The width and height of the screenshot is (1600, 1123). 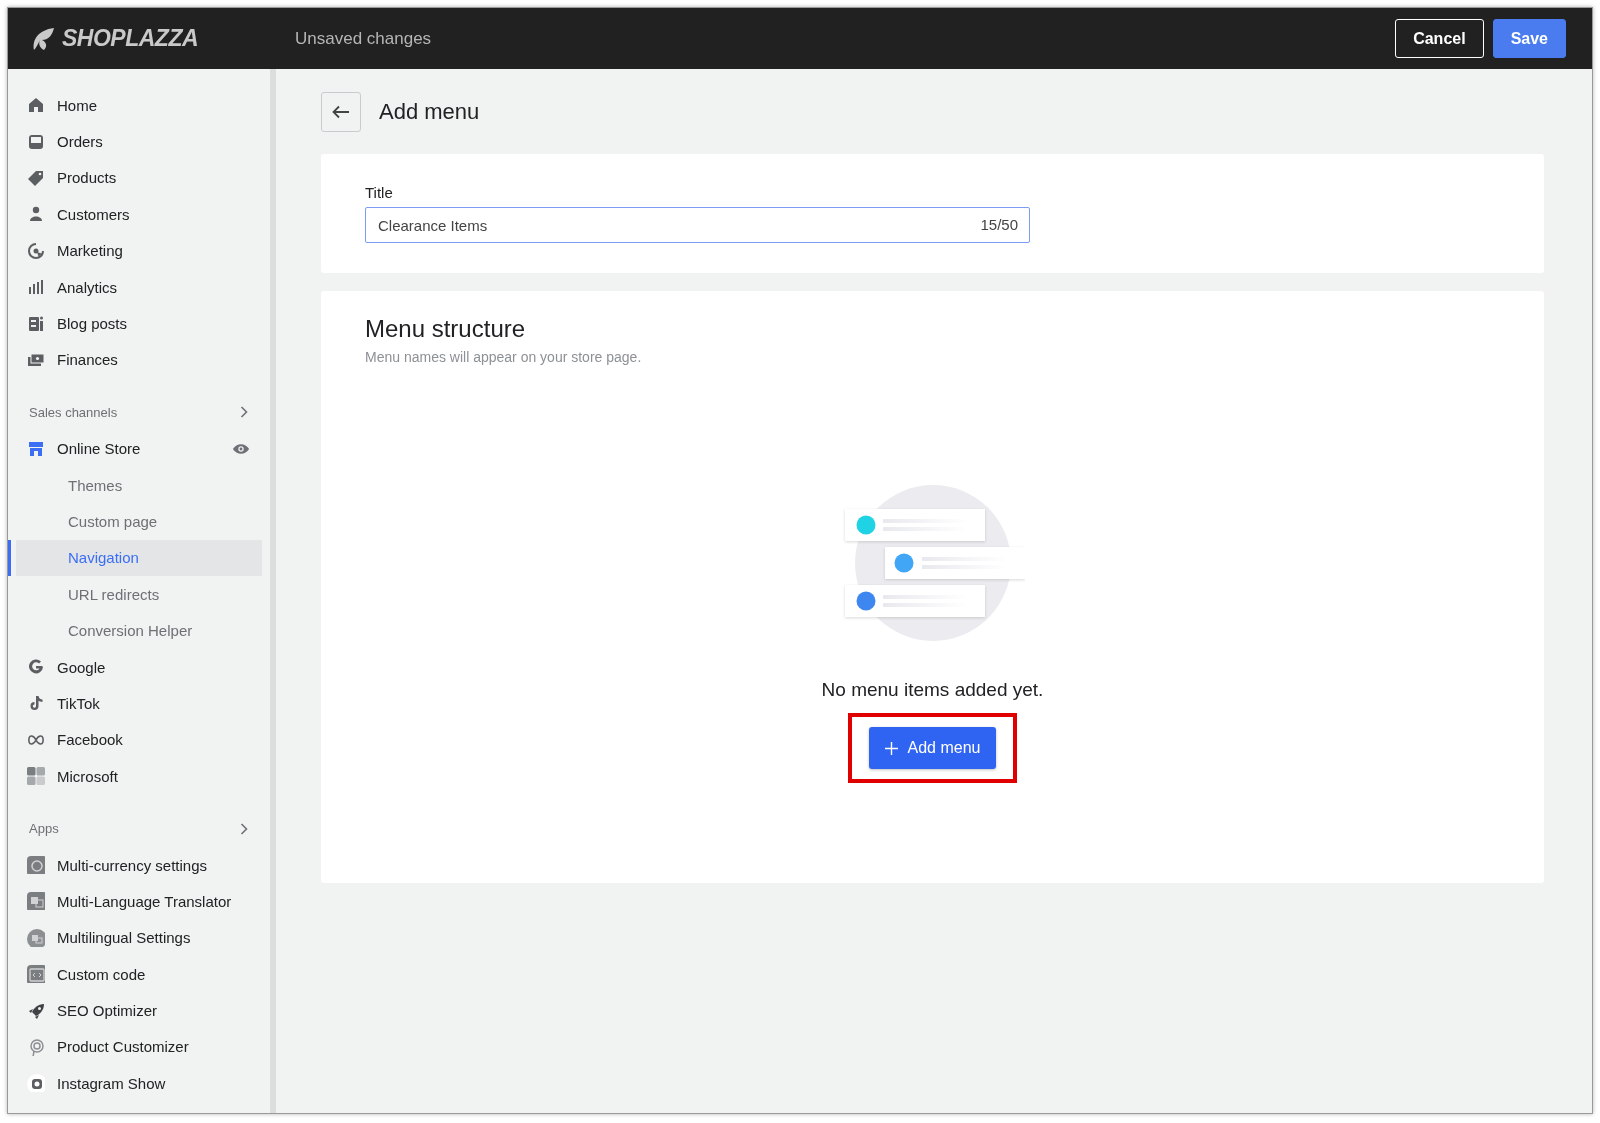 What do you see at coordinates (1529, 38) in the screenshot?
I see `save-button: Save` at bounding box center [1529, 38].